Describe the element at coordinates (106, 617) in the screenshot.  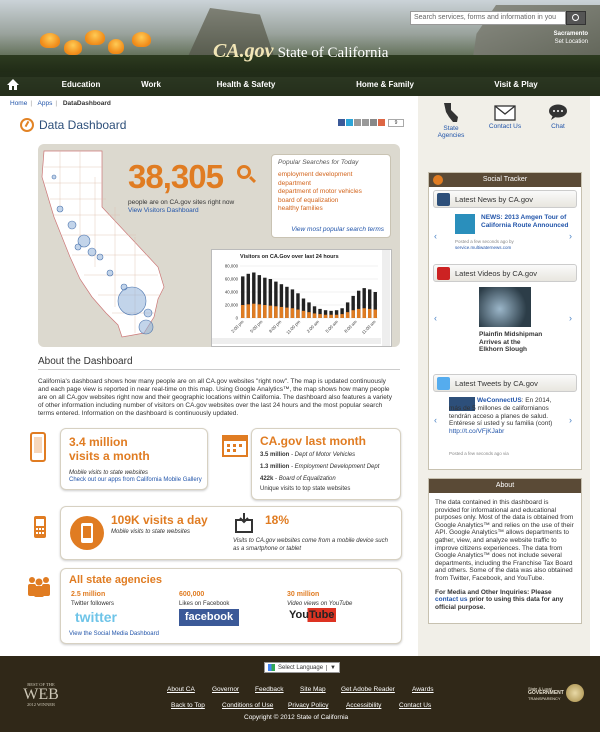
I see `twitter-logo: twitter` at that location.